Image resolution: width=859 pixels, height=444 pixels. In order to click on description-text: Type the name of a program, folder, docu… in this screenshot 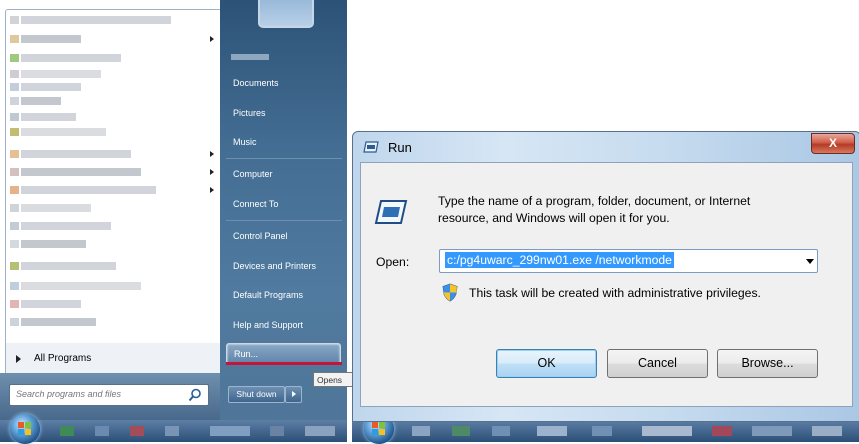, I will do `click(594, 201)`.